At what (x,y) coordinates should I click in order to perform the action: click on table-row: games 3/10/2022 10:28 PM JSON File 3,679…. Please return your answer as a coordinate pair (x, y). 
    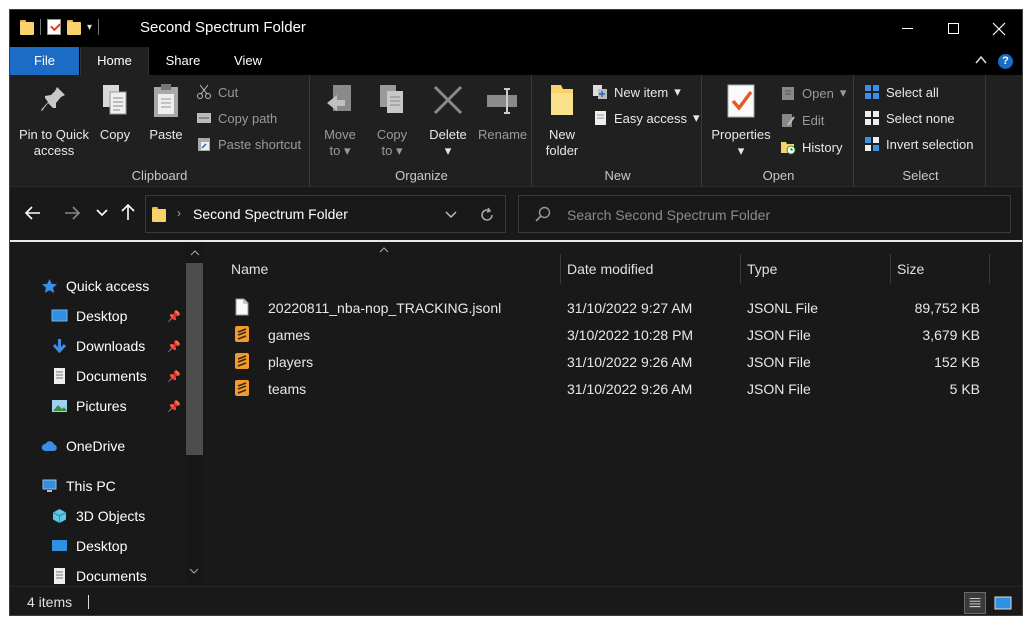
    Looking at the image, I should click on (593, 335).